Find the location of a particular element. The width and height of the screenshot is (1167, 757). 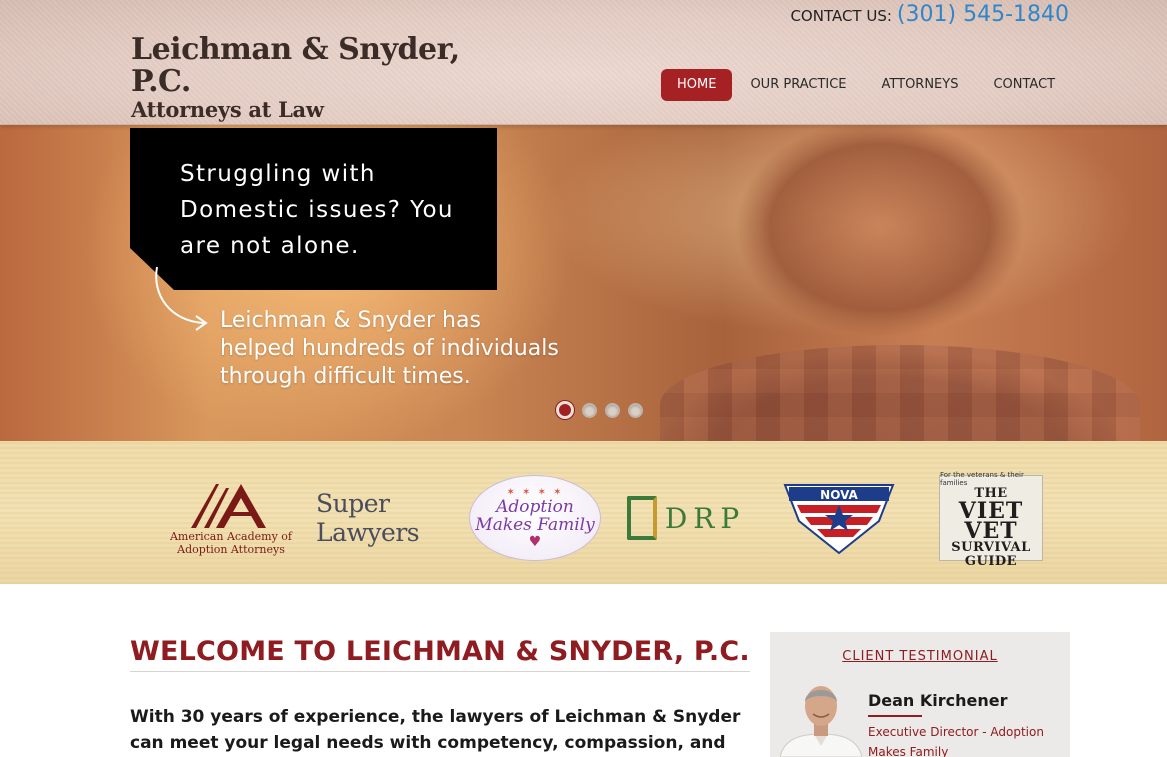

curved-arrow-icon is located at coordinates (181, 298).